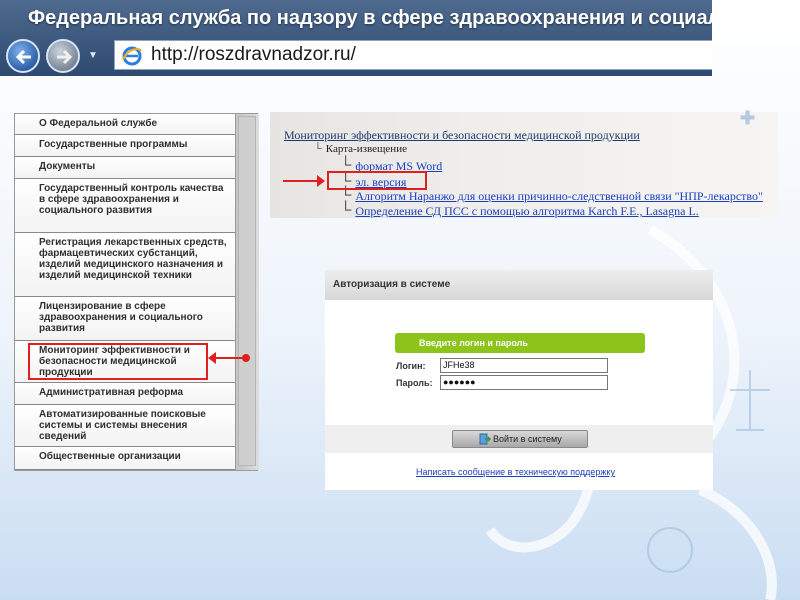 The width and height of the screenshot is (800, 600). I want to click on sitemap-card-node: └ Карта-извещение, so click(360, 149).